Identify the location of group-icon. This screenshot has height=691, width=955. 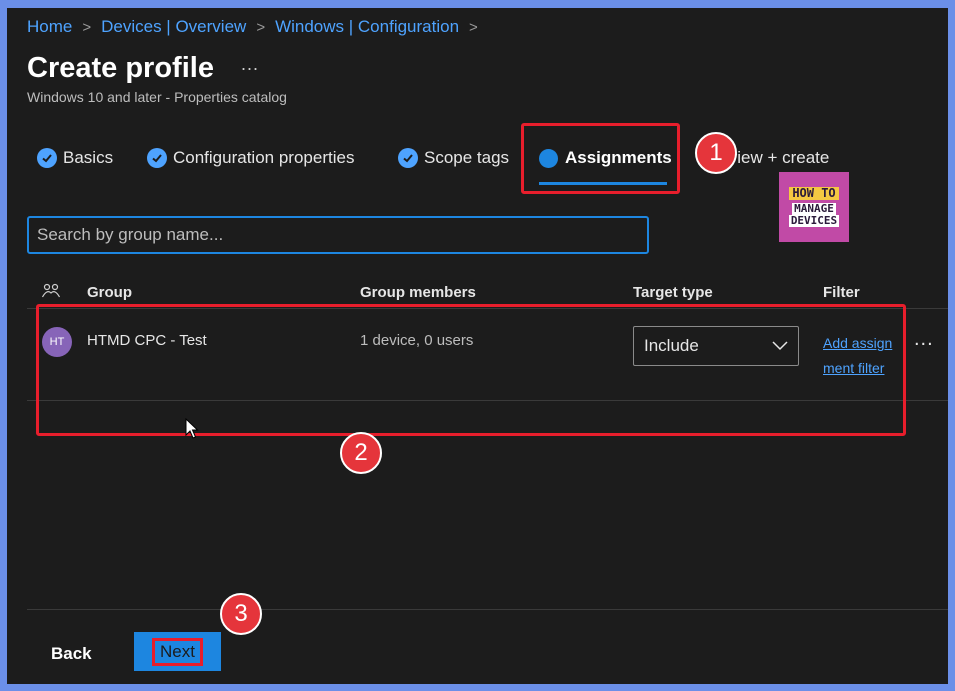
(51, 293).